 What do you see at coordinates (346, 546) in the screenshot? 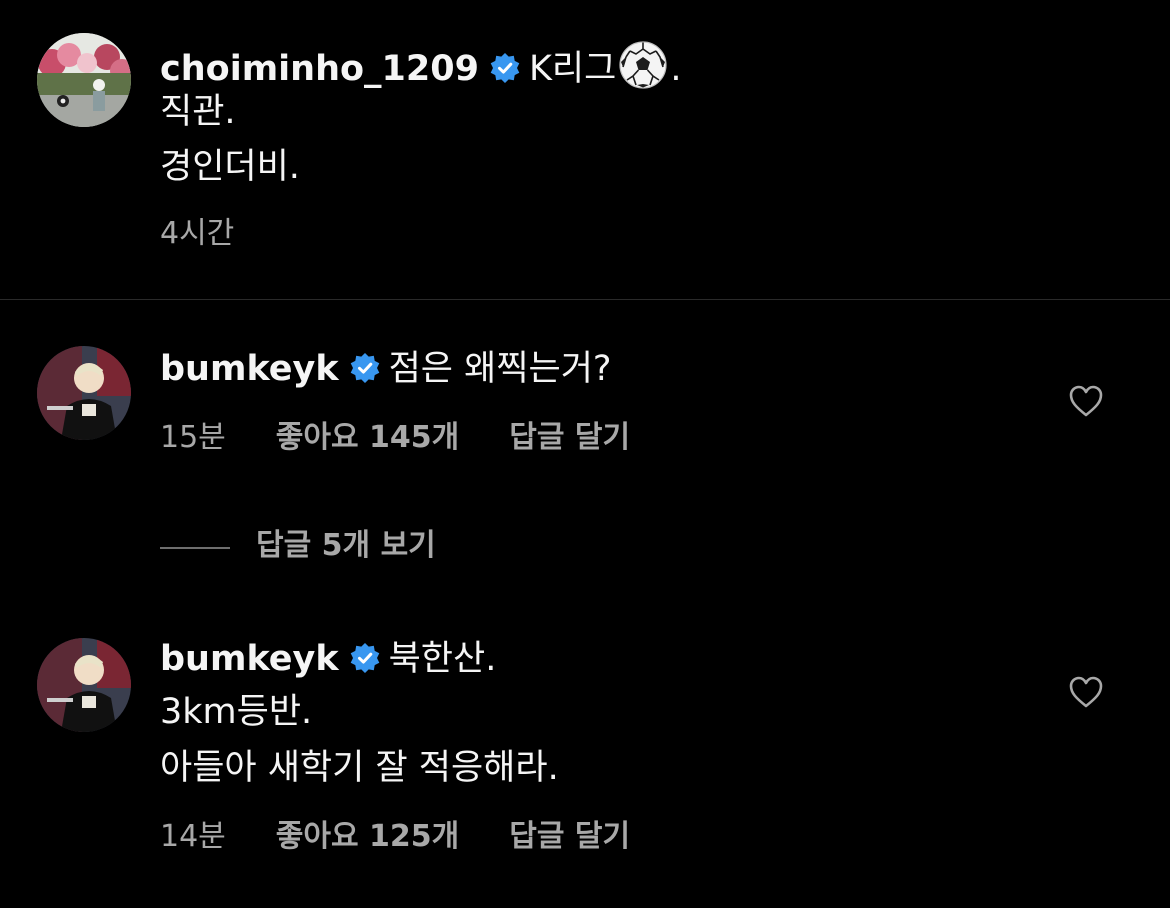
I see `view-replies-button: 답글 5개 보기` at bounding box center [346, 546].